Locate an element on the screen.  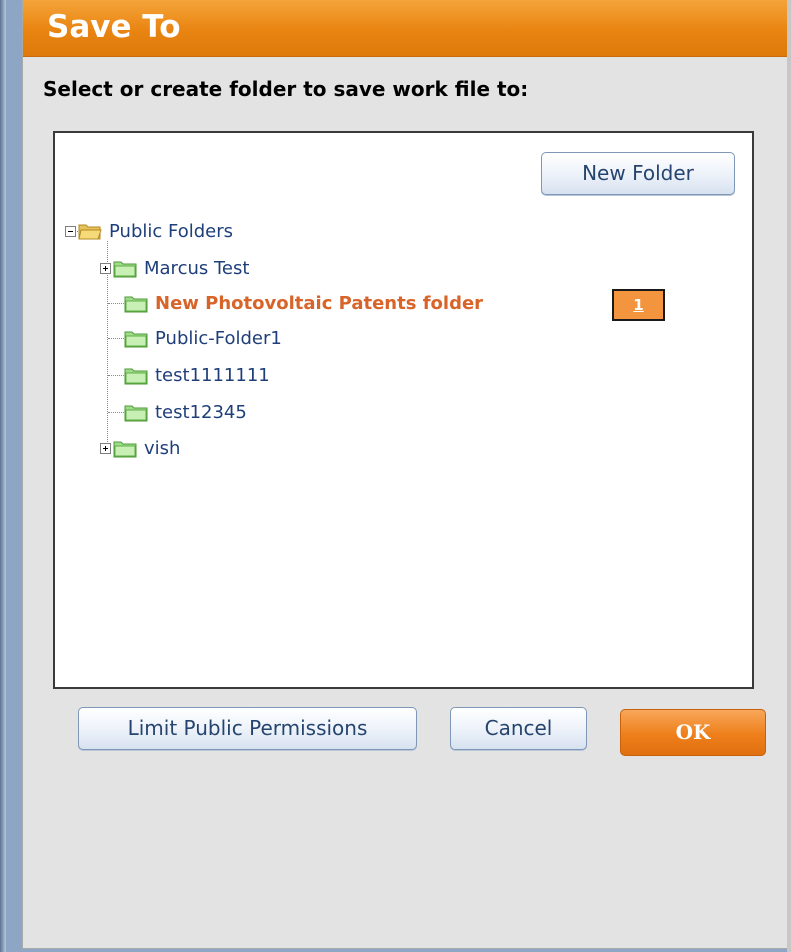
tree-root-public-folders: Public Folders is located at coordinates (149, 231).